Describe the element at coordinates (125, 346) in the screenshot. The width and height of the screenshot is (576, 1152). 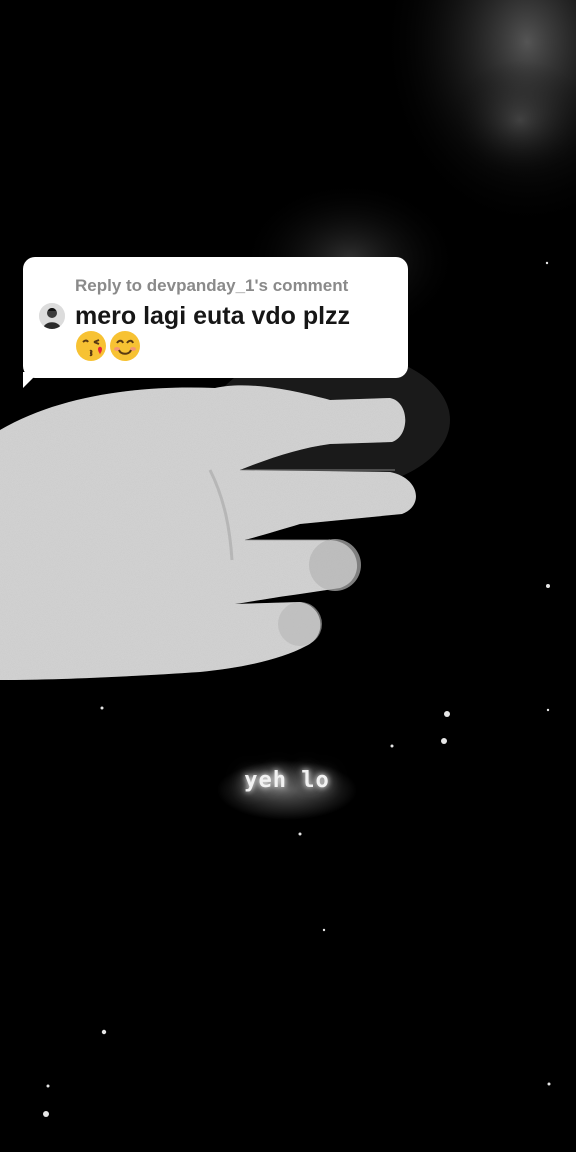
I see `smiling-face-emoji` at that location.